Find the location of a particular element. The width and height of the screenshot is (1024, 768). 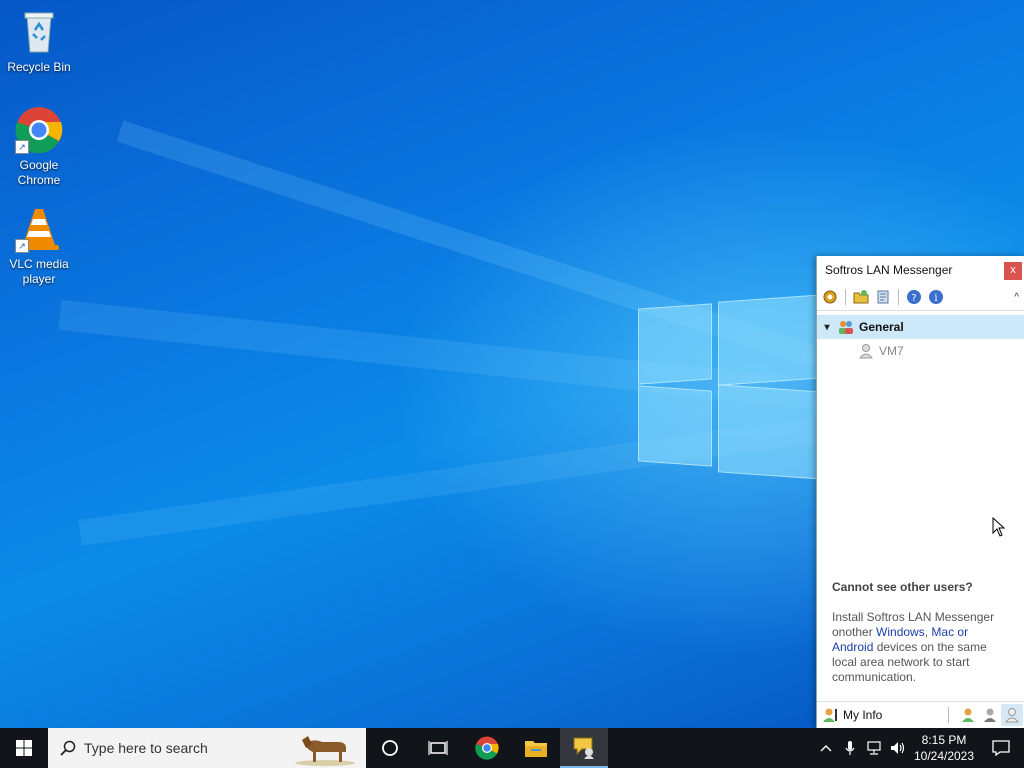

desktop-icon-label: VLC media player is located at coordinates (39, 271).